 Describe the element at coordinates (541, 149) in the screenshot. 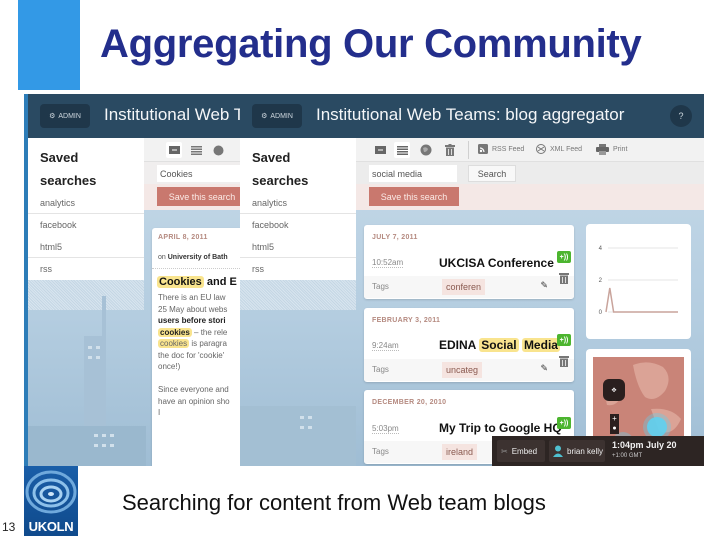

I see `xml-feed-icon` at that location.